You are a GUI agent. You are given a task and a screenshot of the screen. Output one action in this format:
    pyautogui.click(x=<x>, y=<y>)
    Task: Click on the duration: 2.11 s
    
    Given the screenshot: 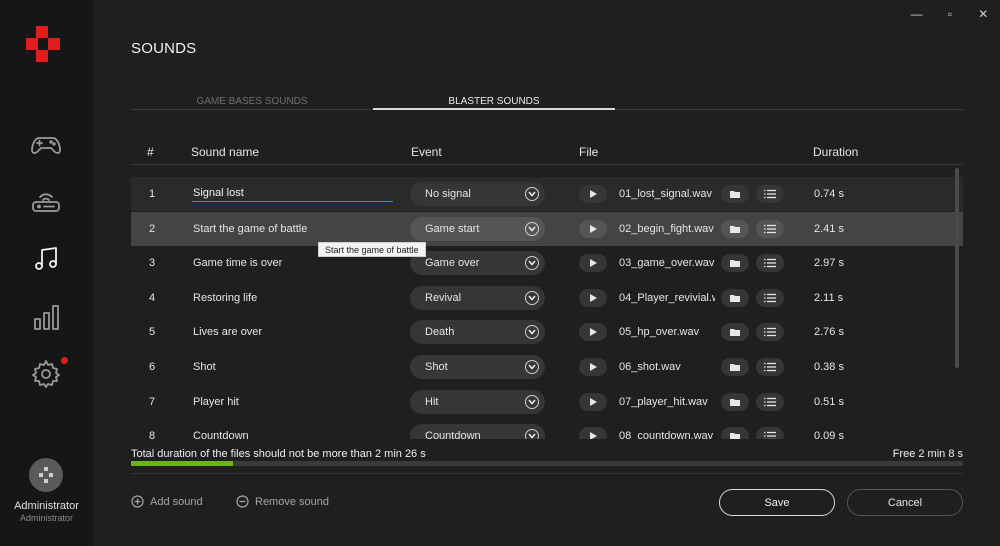 What is the action you would take?
    pyautogui.click(x=829, y=297)
    